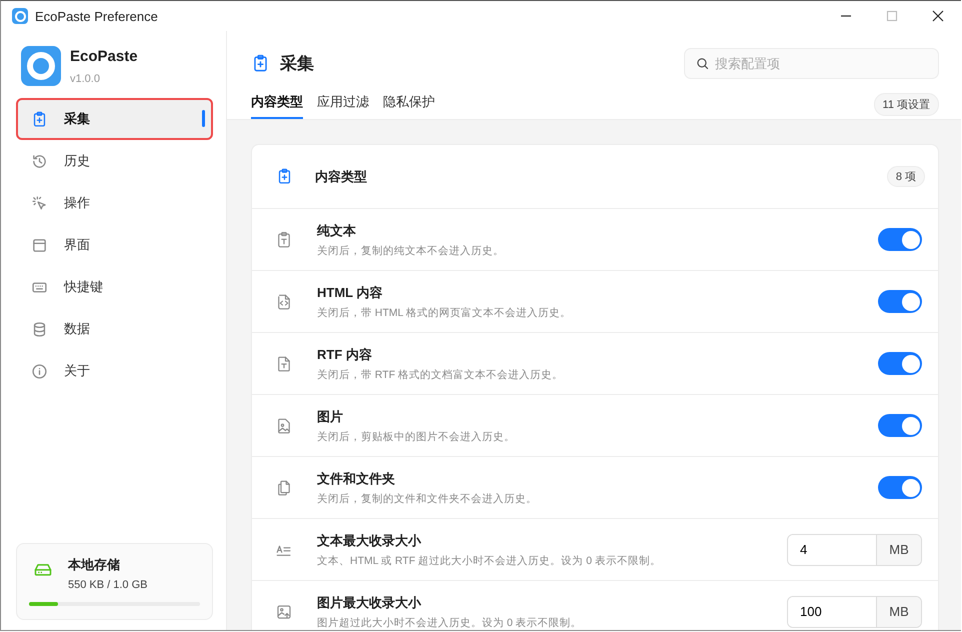  Describe the element at coordinates (284, 425) in the screenshot. I see `image-file-icon` at that location.